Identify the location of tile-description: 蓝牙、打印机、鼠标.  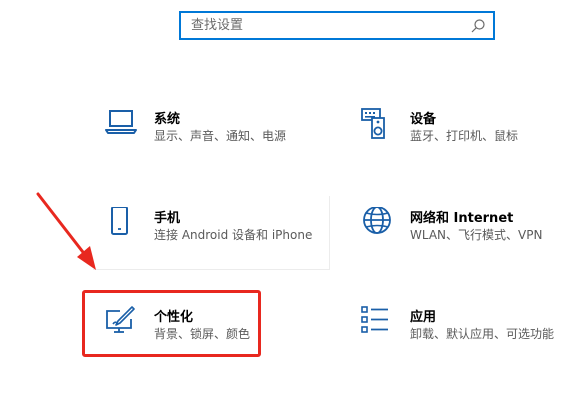
(464, 136).